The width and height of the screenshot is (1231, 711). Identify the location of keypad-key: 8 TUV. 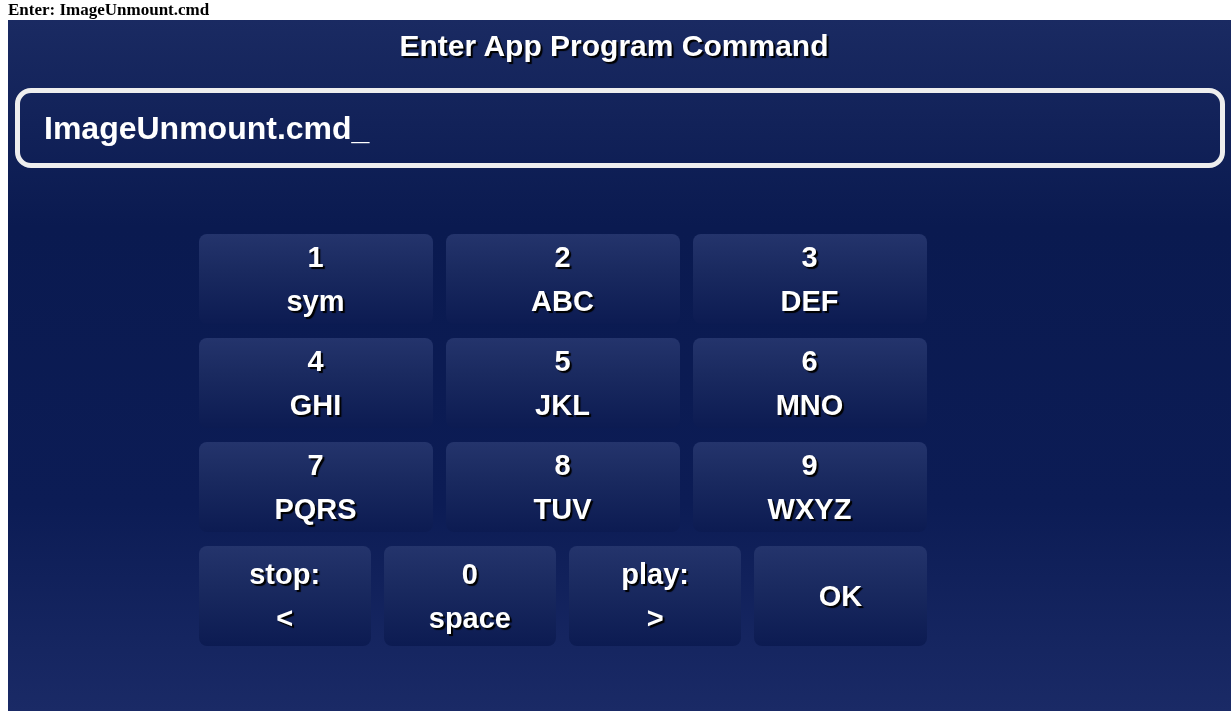
(562, 487).